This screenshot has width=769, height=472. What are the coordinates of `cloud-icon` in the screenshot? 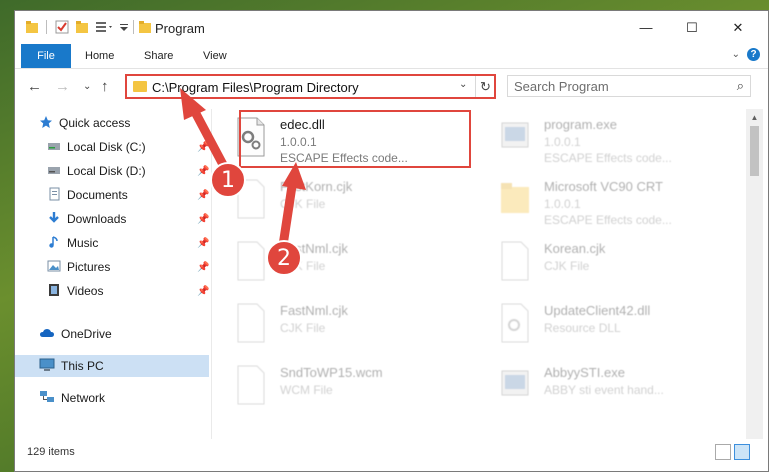 It's located at (47, 334).